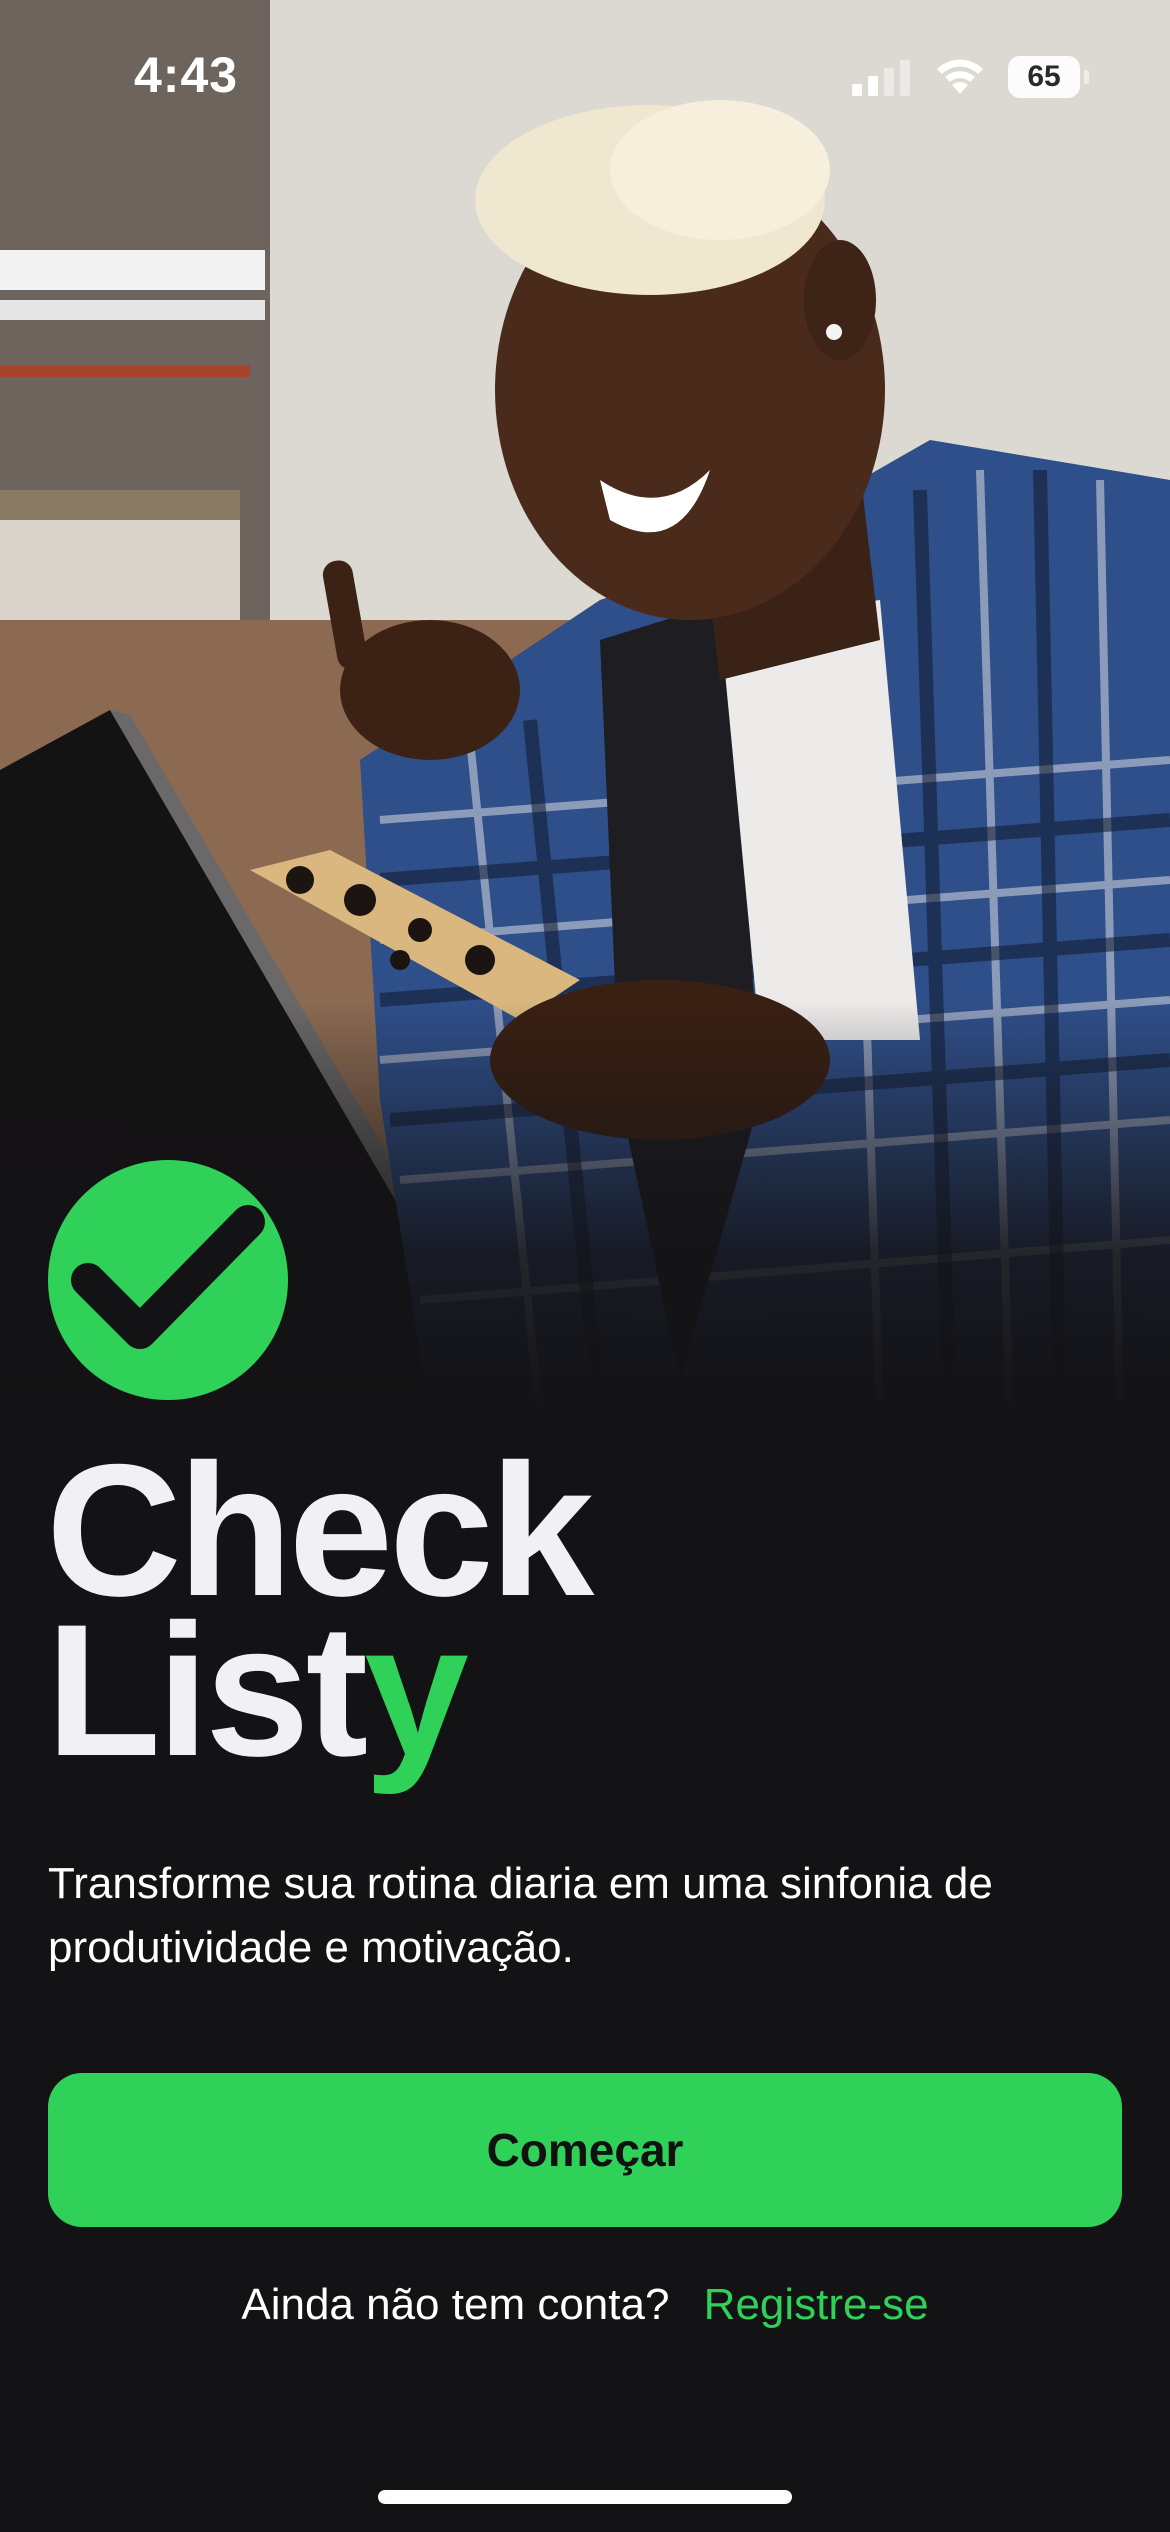 This screenshot has height=2532, width=1170. Describe the element at coordinates (416, 1690) in the screenshot. I see `app-title-accent: y` at that location.